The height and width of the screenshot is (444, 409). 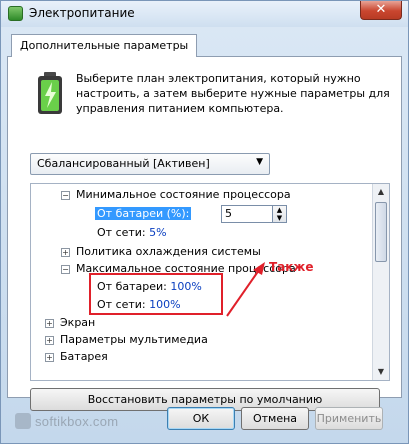 What do you see at coordinates (275, 418) in the screenshot?
I see `cancel-button: Отмена` at bounding box center [275, 418].